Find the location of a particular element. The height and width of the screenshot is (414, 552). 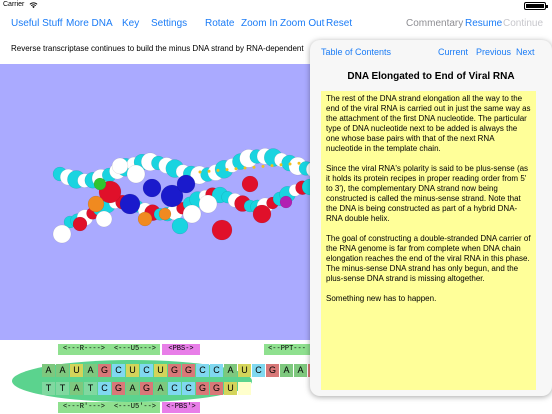

region-tag: <--PPT--- is located at coordinates (287, 349).